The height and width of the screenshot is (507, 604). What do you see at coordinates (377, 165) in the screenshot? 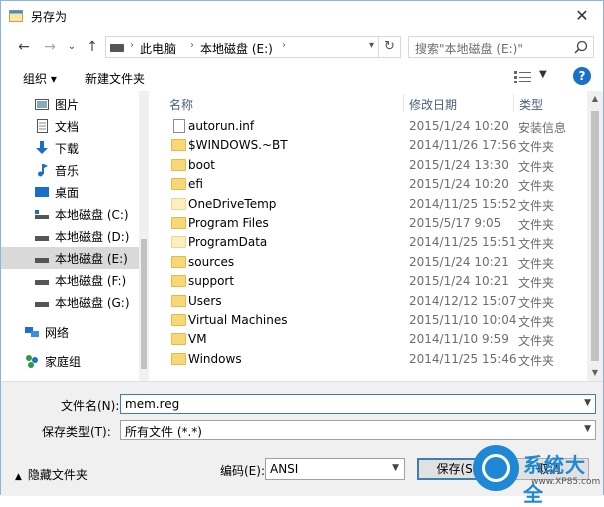
I see `table-row: boot 2015/1/24 13:30 文件夹` at bounding box center [377, 165].